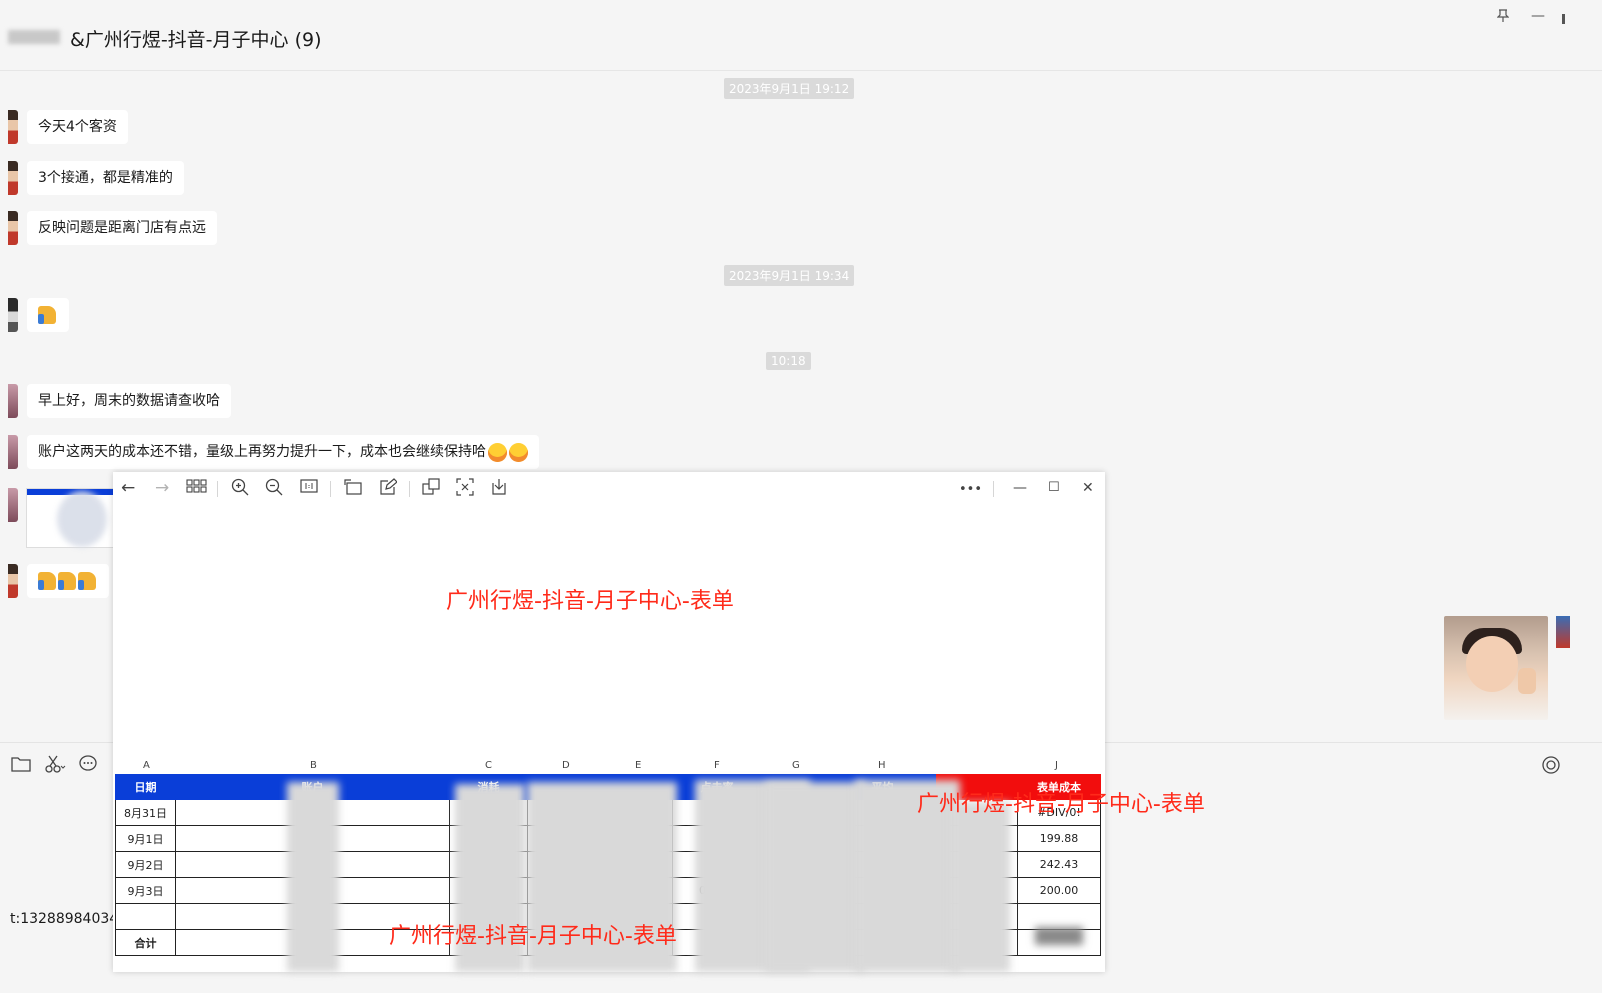  I want to click on minimize-button: —, so click(1538, 16).